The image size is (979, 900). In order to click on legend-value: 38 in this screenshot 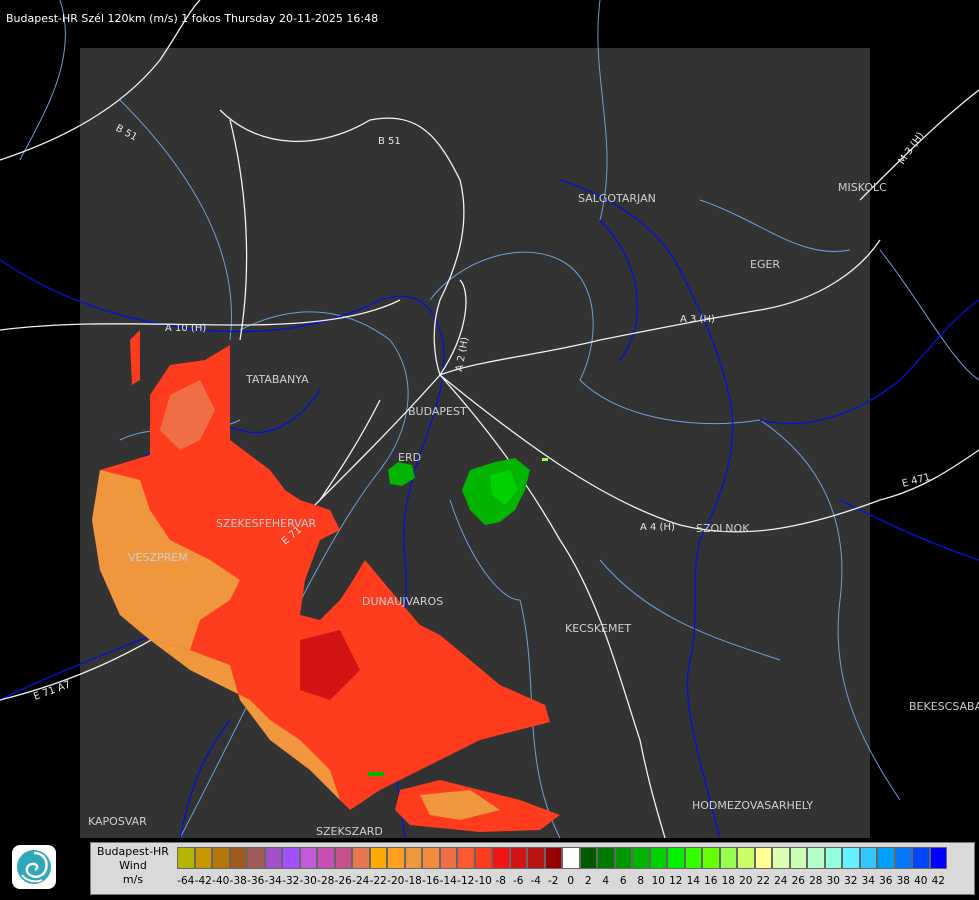, I will do `click(903, 881)`.